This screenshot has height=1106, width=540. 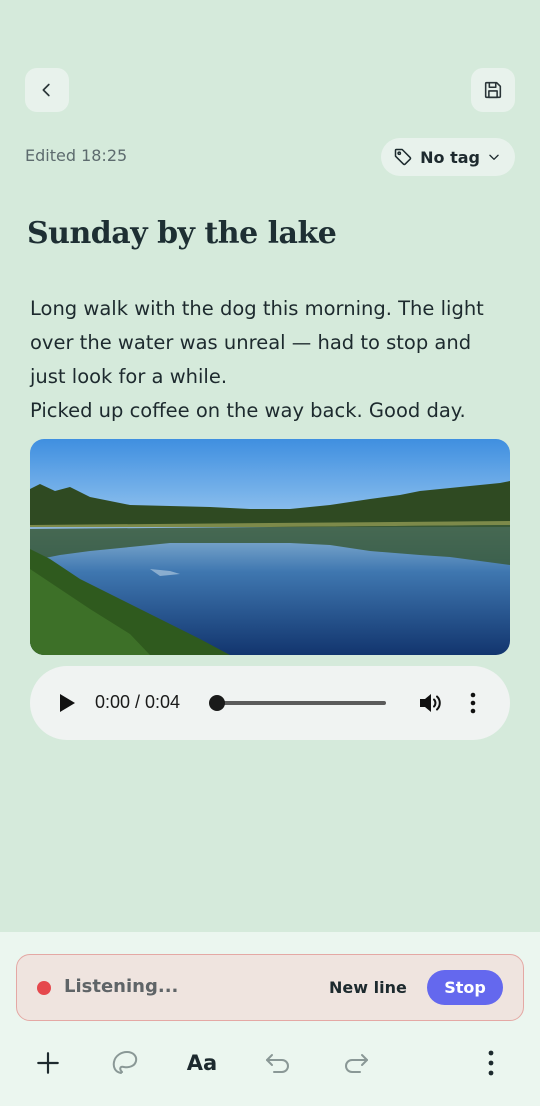 What do you see at coordinates (76, 155) in the screenshot?
I see `edited-timestamp: Edited 18:25` at bounding box center [76, 155].